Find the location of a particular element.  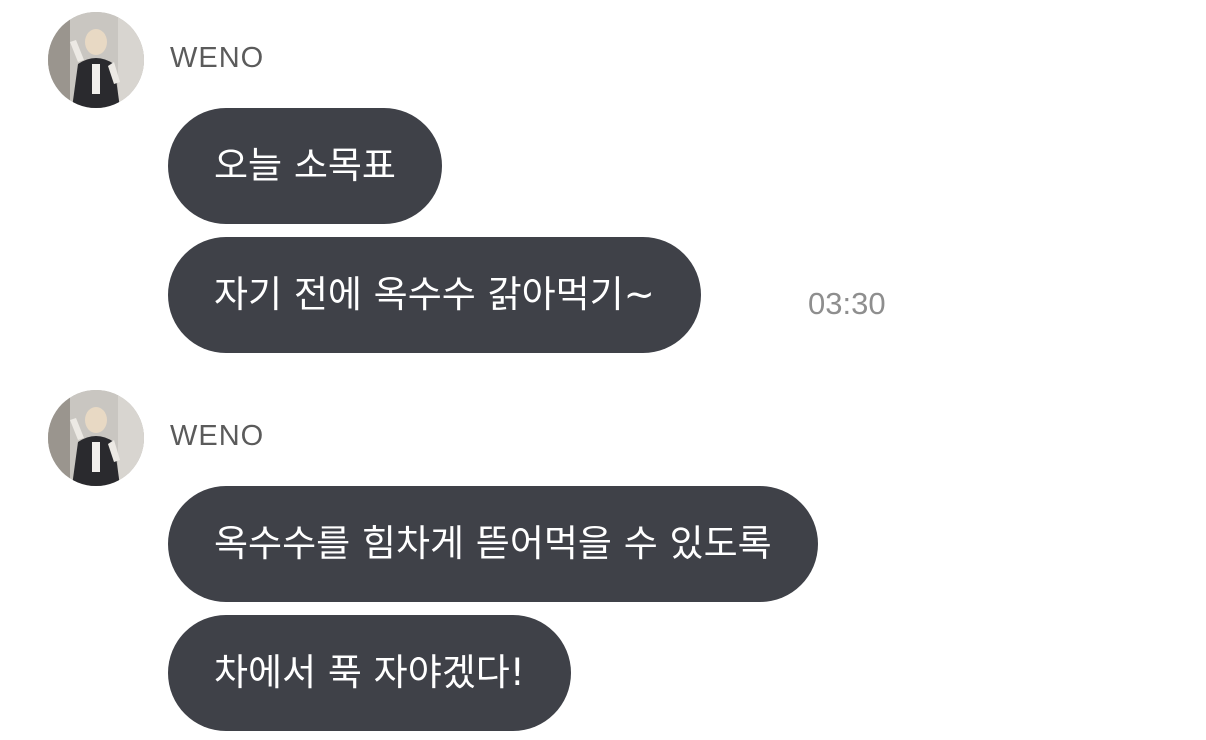

message-bubble: 오늘 소목표 is located at coordinates (305, 166).